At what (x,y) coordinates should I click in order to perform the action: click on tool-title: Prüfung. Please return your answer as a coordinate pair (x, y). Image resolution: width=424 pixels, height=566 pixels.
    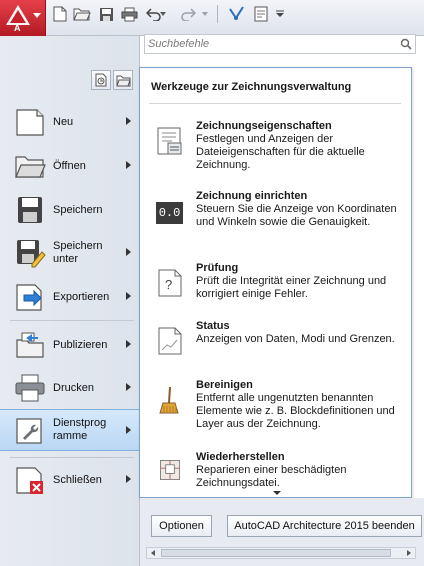
    Looking at the image, I should click on (217, 268).